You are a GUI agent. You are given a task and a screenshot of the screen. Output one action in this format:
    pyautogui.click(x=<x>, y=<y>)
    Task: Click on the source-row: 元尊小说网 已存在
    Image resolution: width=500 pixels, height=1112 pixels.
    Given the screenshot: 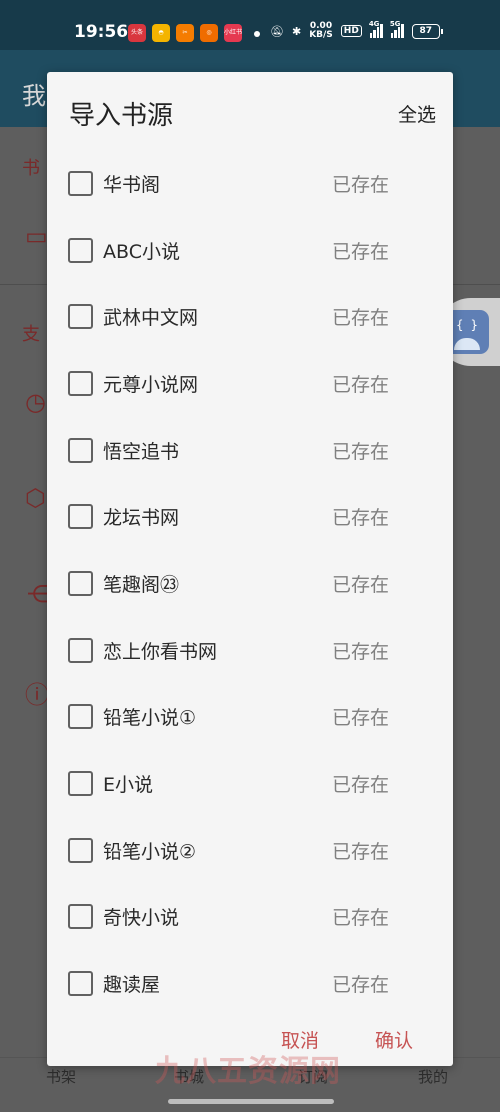 What is the action you would take?
    pyautogui.click(x=250, y=383)
    